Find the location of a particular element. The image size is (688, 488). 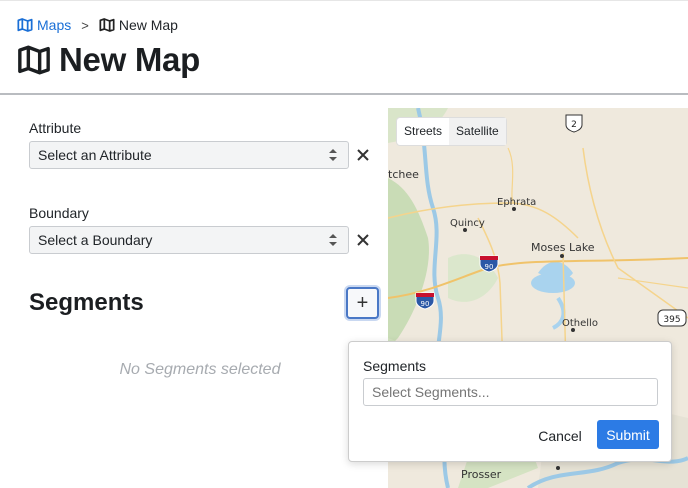

map-style-toggle: Streets Satellite is located at coordinates (451, 131).